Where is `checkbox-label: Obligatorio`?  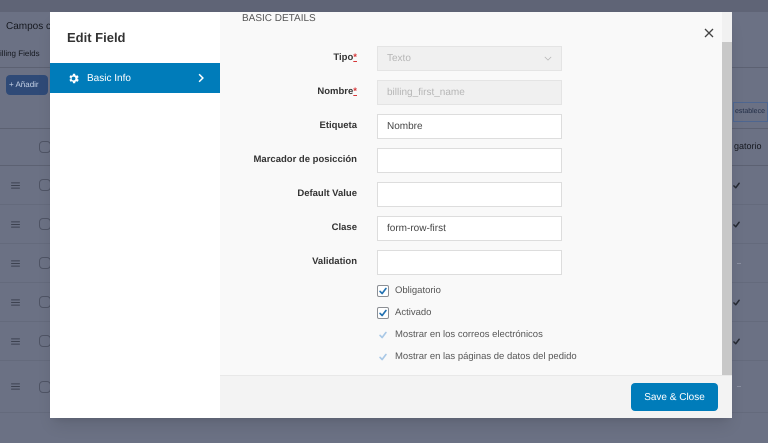
checkbox-label: Obligatorio is located at coordinates (418, 291).